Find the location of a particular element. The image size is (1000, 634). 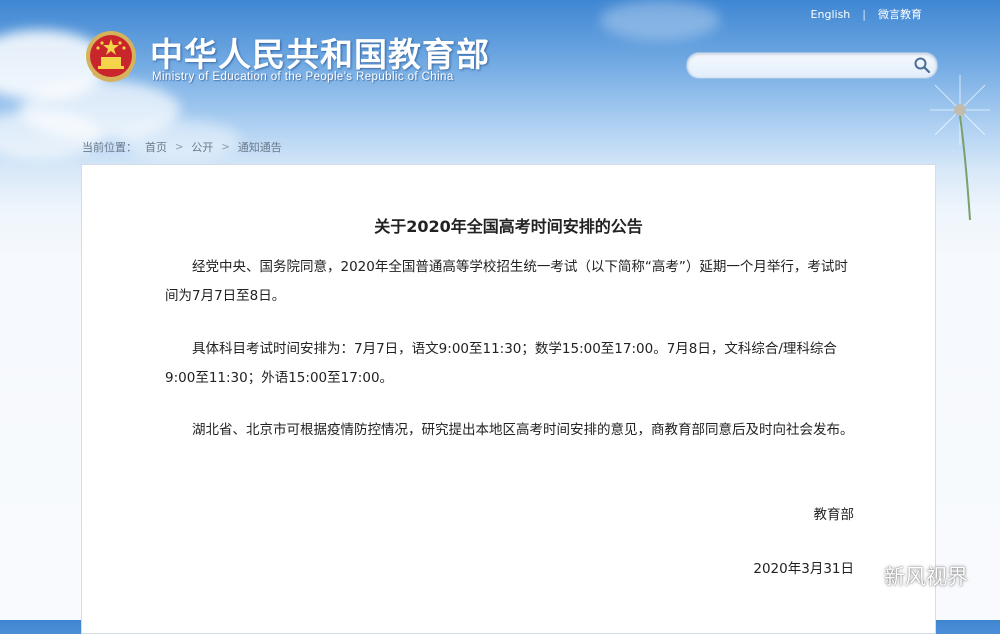

top-links: English | 微言教育 is located at coordinates (866, 14).